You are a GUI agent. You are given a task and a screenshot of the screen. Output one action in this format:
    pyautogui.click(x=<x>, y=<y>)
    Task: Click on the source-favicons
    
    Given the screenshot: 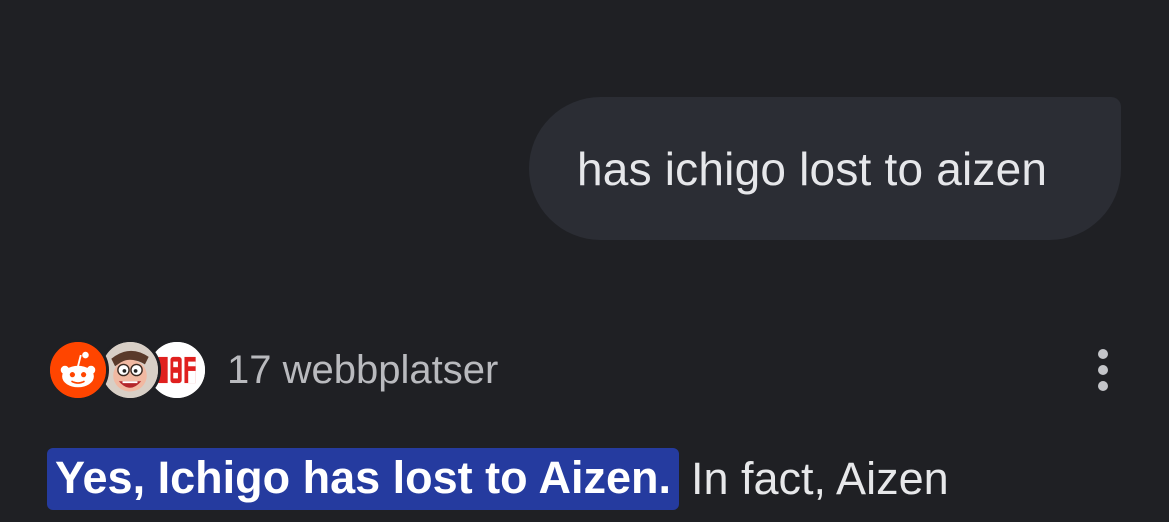 What is the action you would take?
    pyautogui.click(x=128, y=370)
    